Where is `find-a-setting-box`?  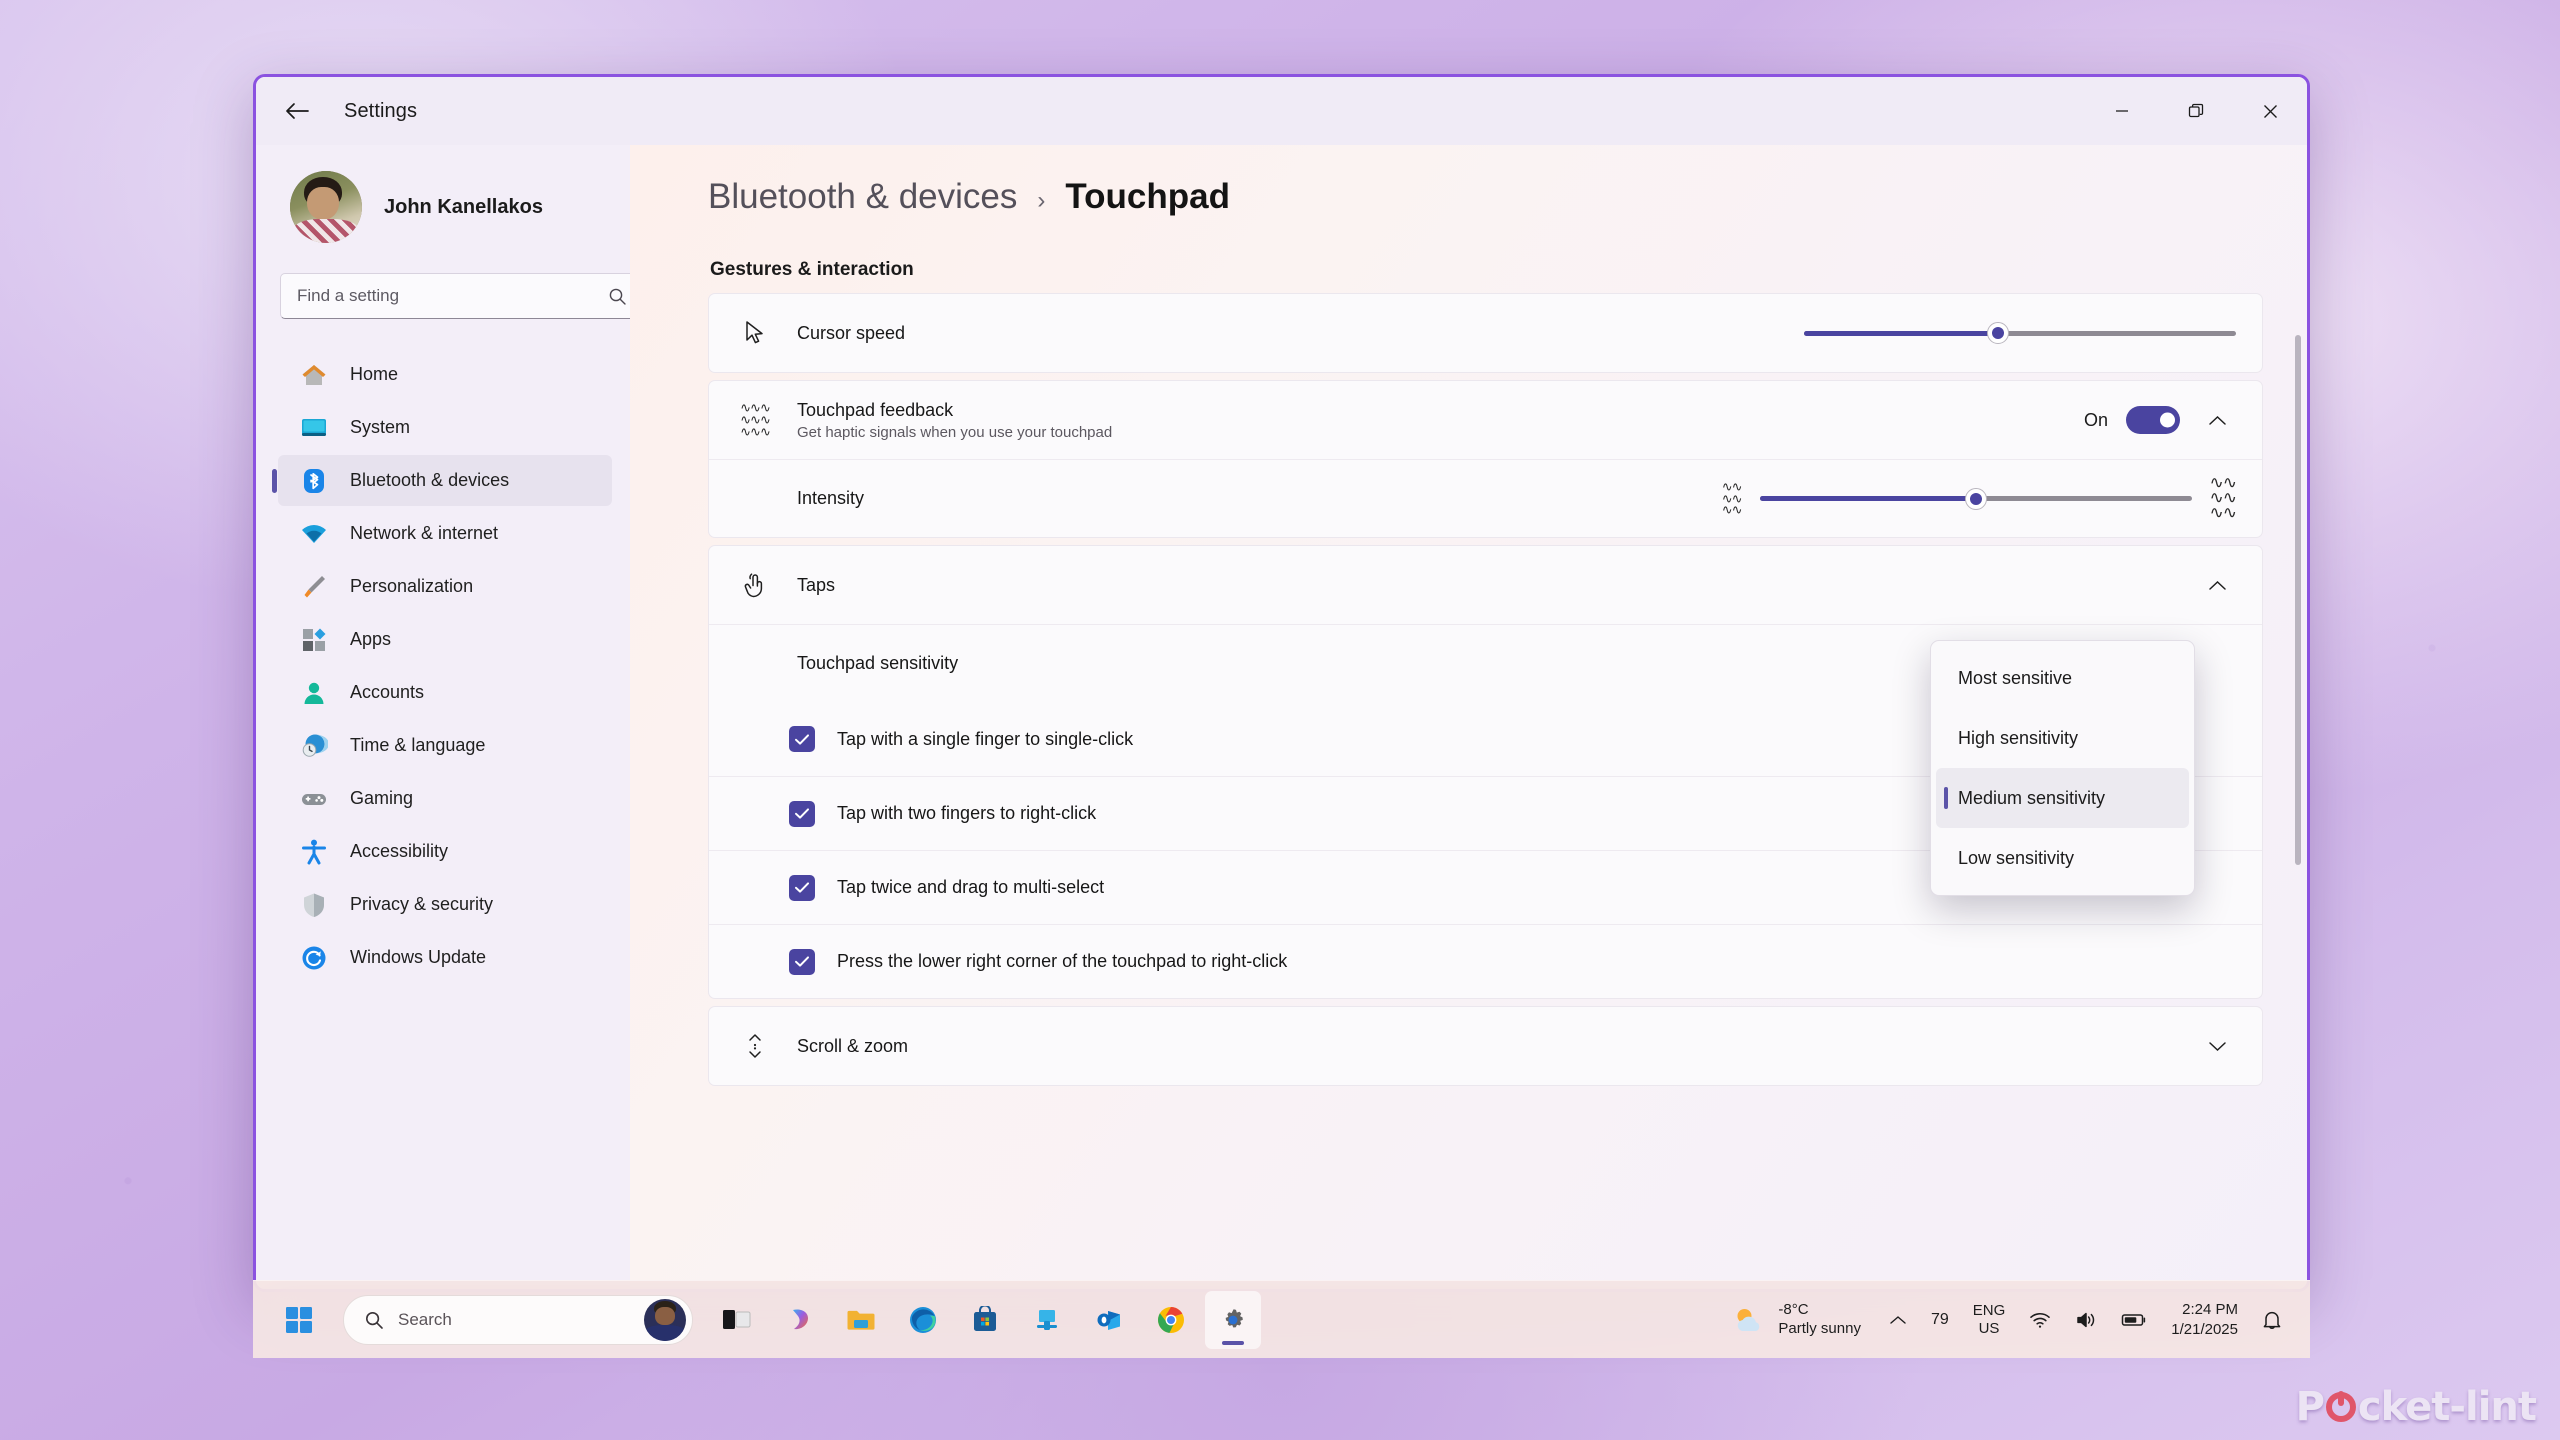 find-a-setting-box is located at coordinates (461, 296).